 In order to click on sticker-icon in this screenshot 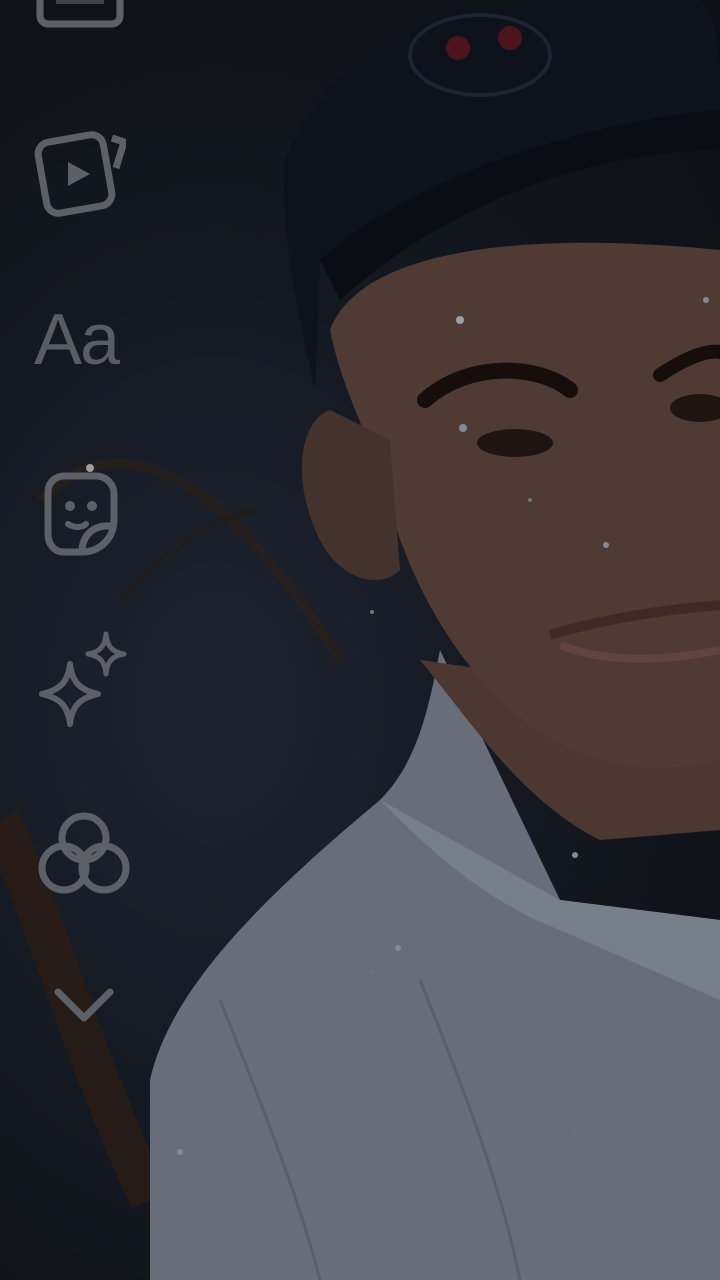, I will do `click(80, 515)`.